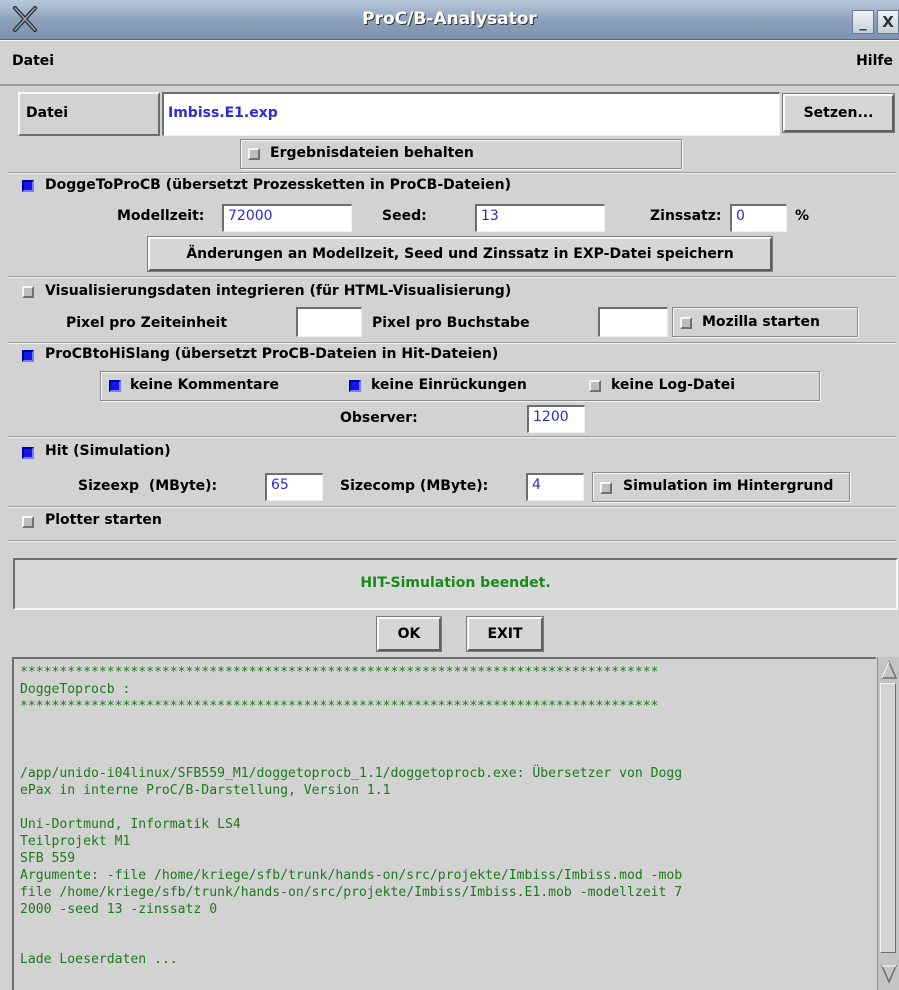 The width and height of the screenshot is (899, 990). What do you see at coordinates (404, 216) in the screenshot?
I see `seed-label: Seed:` at bounding box center [404, 216].